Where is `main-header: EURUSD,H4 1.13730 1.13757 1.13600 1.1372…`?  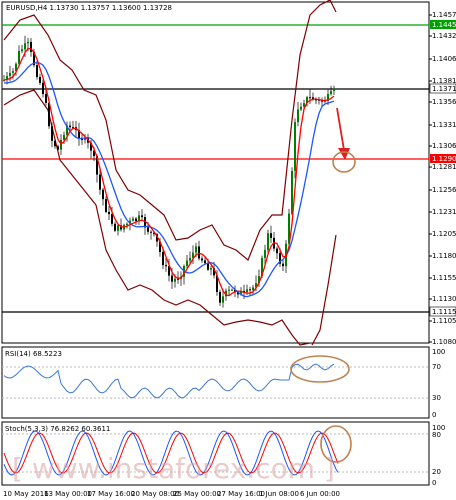
main-header: EURUSD,H4 1.13730 1.13757 1.13600 1.1372… is located at coordinates (89, 8).